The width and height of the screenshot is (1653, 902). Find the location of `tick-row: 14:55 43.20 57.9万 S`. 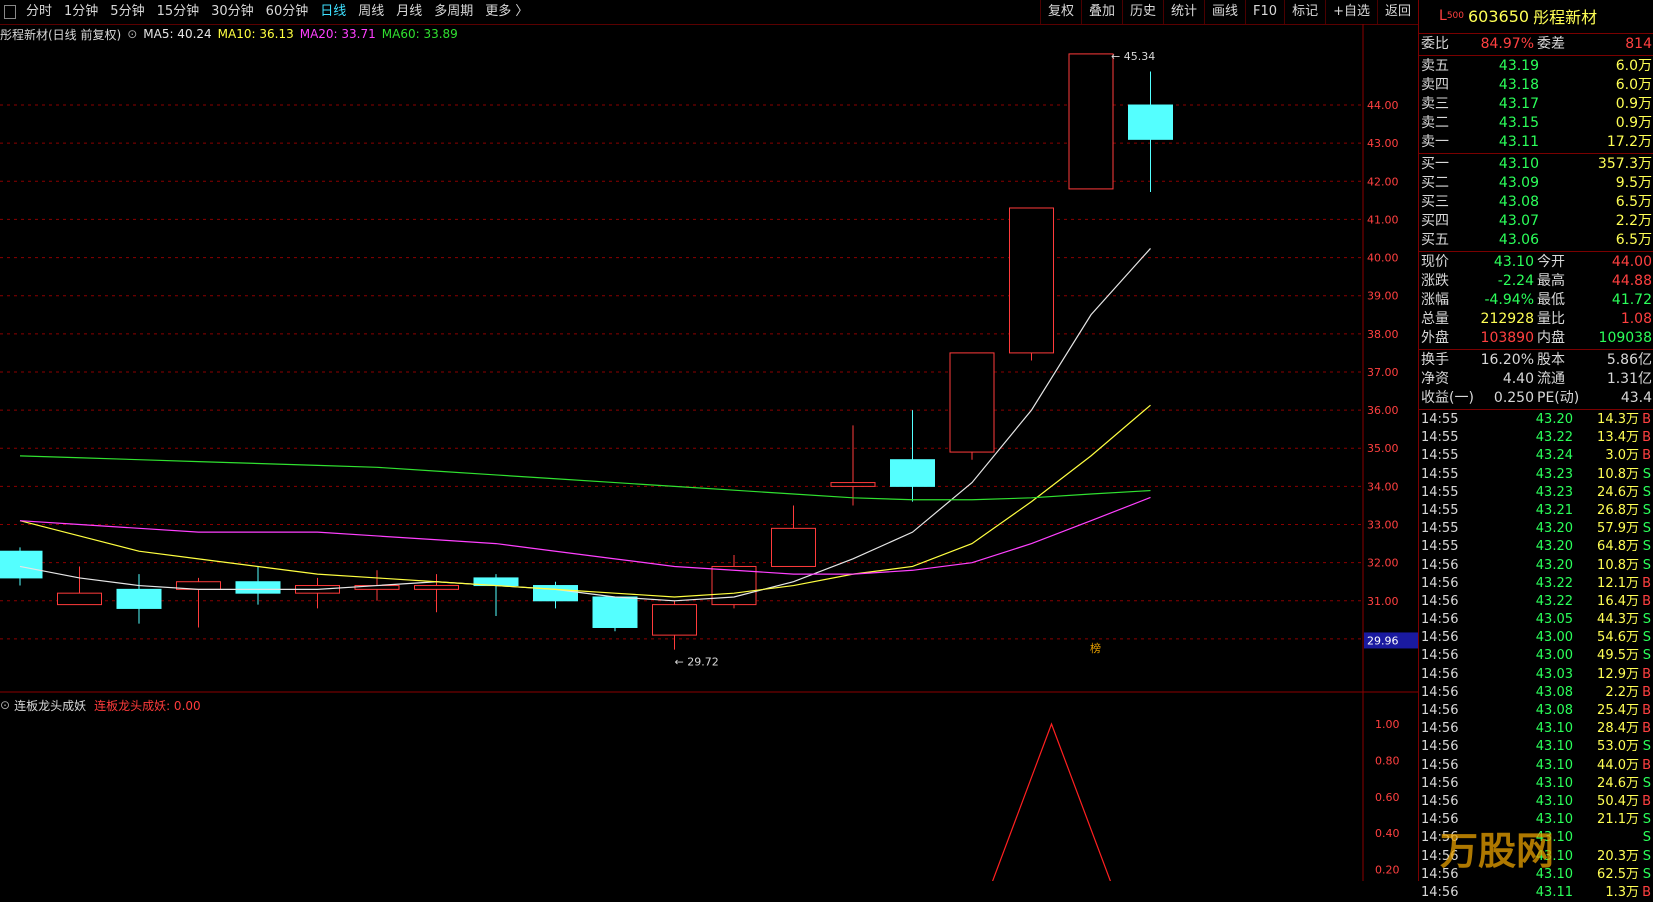

tick-row: 14:55 43.20 57.9万 S is located at coordinates (1536, 529).